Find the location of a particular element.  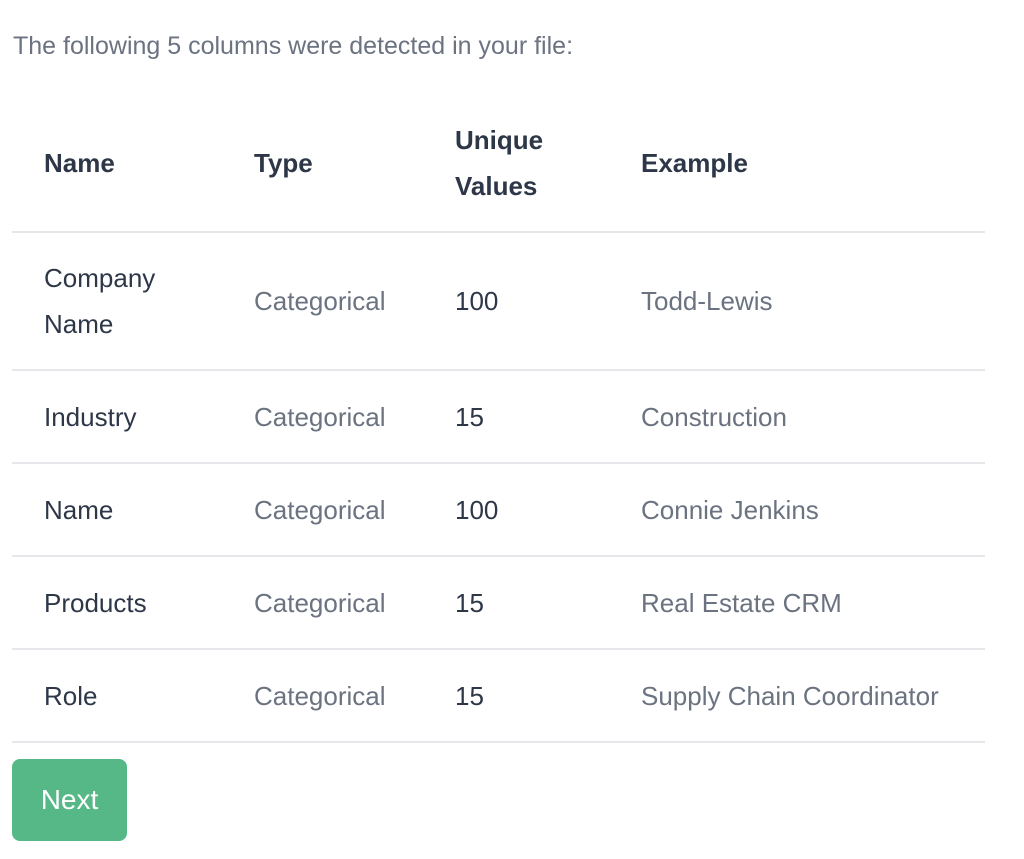

cell-example: Supply Chain Coordinator is located at coordinates (797, 696).